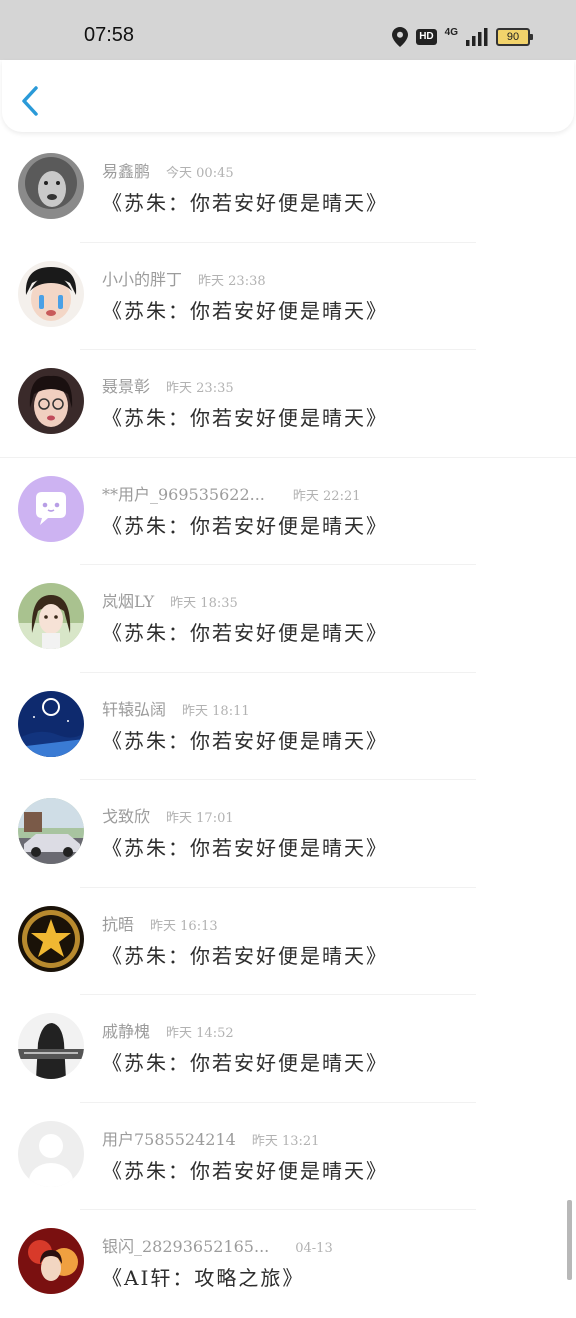 The height and width of the screenshot is (1318, 576). I want to click on user-name: 轩辕弘阔, so click(134, 709).